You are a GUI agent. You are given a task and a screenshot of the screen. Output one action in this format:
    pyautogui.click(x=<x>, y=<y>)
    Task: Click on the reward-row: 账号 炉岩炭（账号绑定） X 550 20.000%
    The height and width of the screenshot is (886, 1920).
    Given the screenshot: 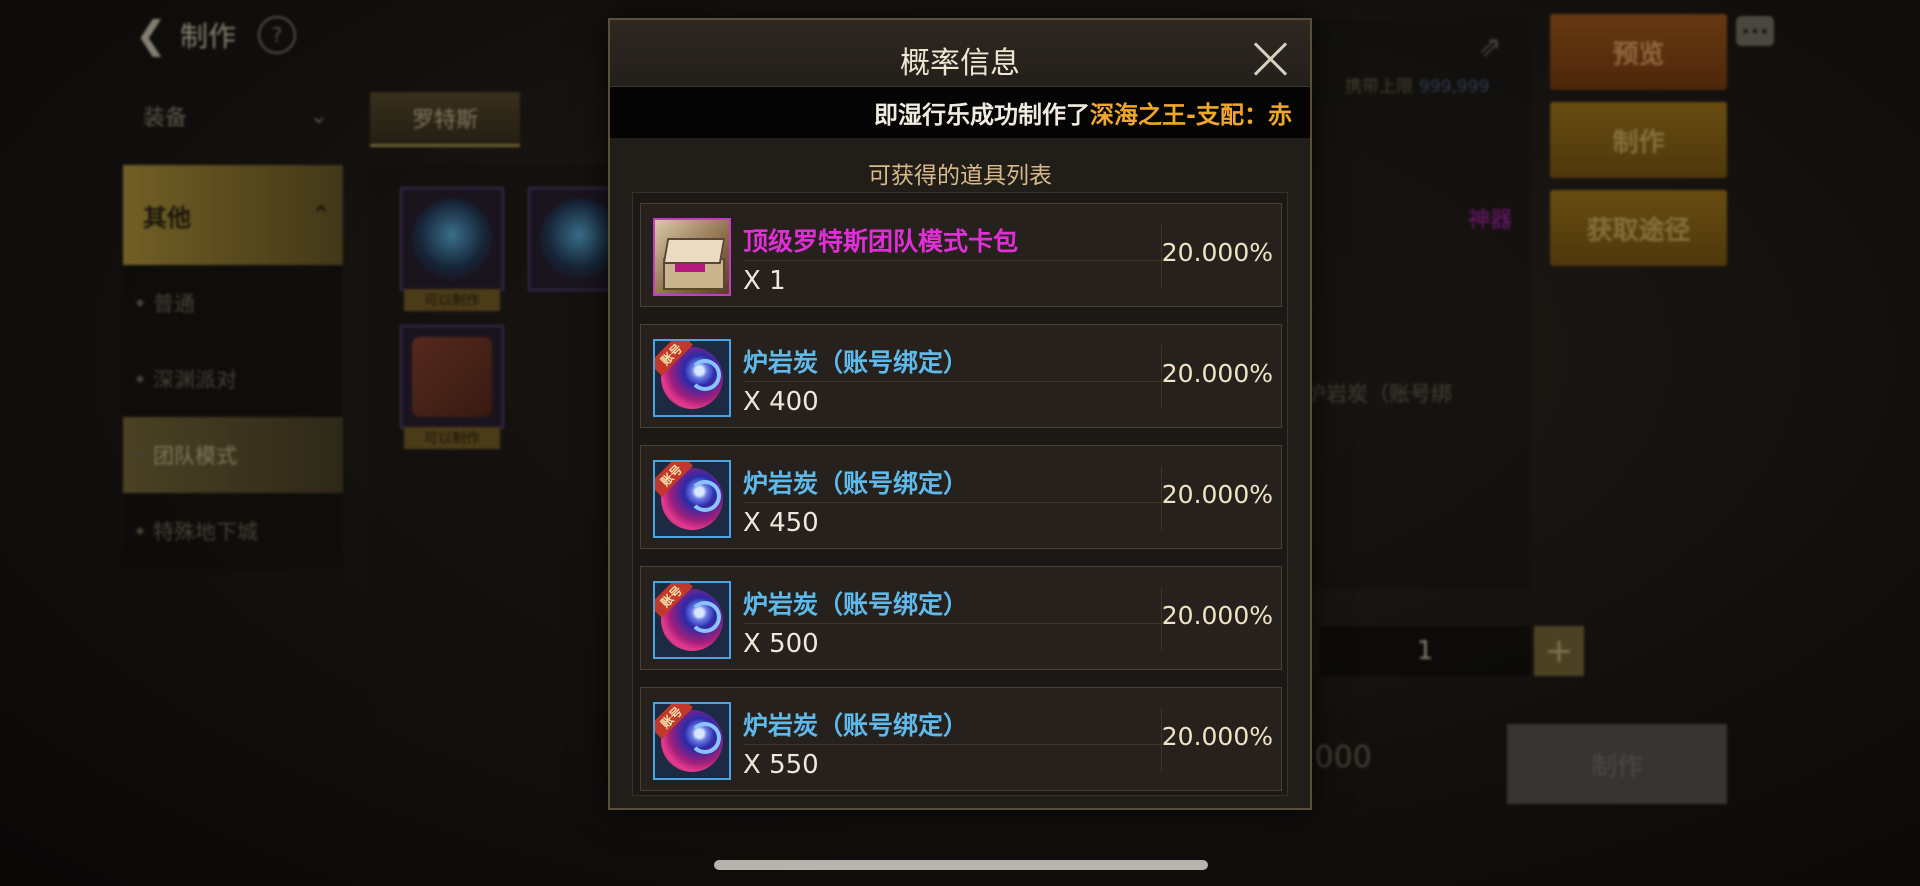 What is the action you would take?
    pyautogui.click(x=961, y=739)
    